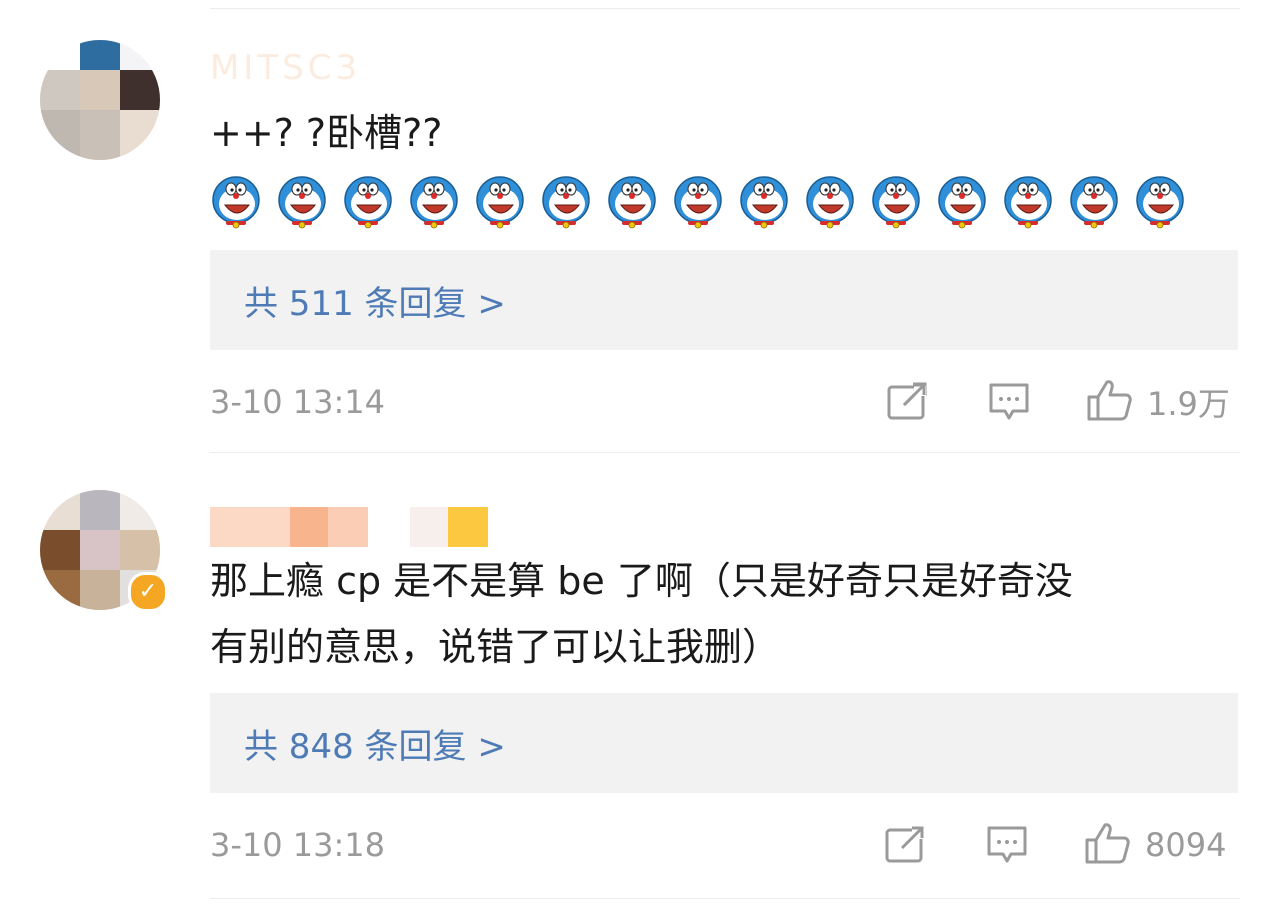 The image size is (1280, 906). What do you see at coordinates (641, 581) in the screenshot?
I see `comment-text-line: 那上瘾 cp 是不是算 be 了啊（只是好奇只是好奇没` at bounding box center [641, 581].